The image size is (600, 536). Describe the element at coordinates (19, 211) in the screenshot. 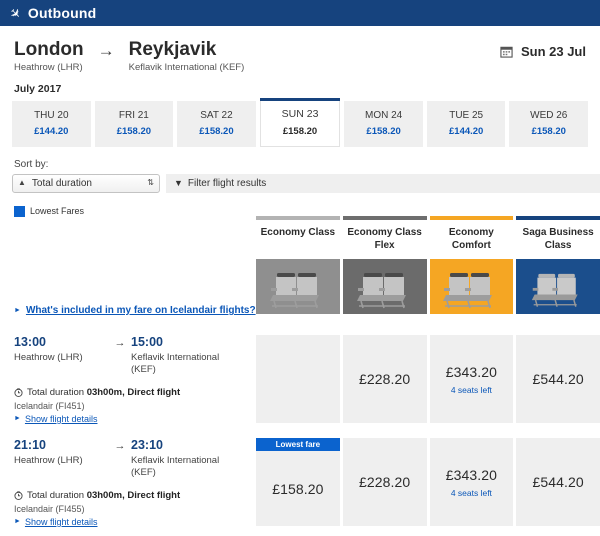

I see `lowest-fares-swatch` at that location.